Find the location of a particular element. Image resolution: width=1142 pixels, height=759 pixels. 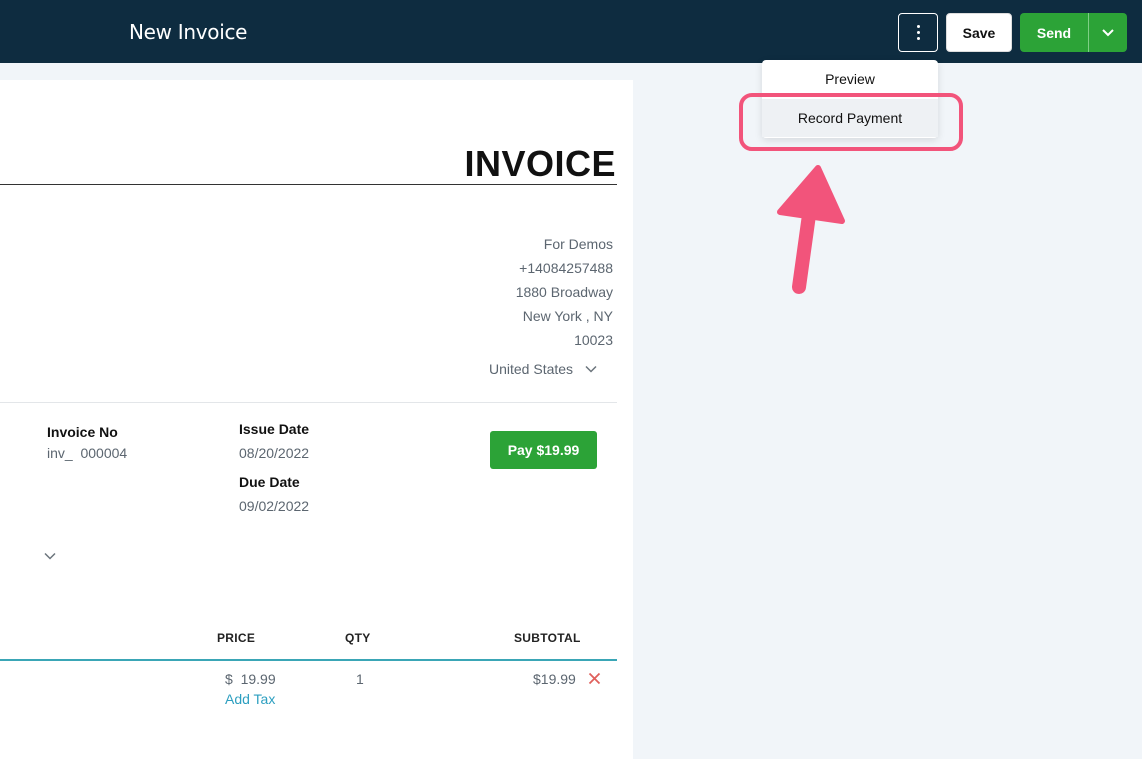

country-select: United States is located at coordinates (543, 369).